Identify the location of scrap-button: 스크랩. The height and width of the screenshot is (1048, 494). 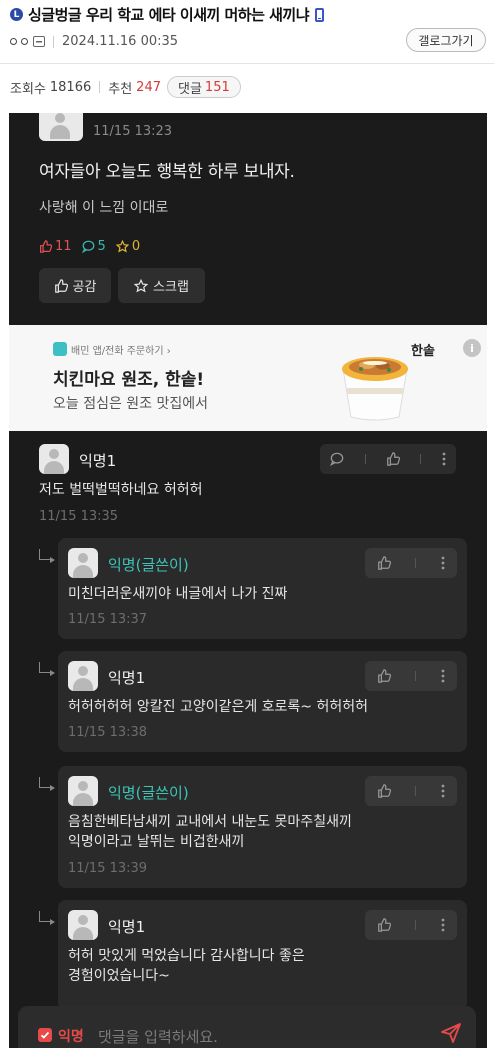
(161, 285).